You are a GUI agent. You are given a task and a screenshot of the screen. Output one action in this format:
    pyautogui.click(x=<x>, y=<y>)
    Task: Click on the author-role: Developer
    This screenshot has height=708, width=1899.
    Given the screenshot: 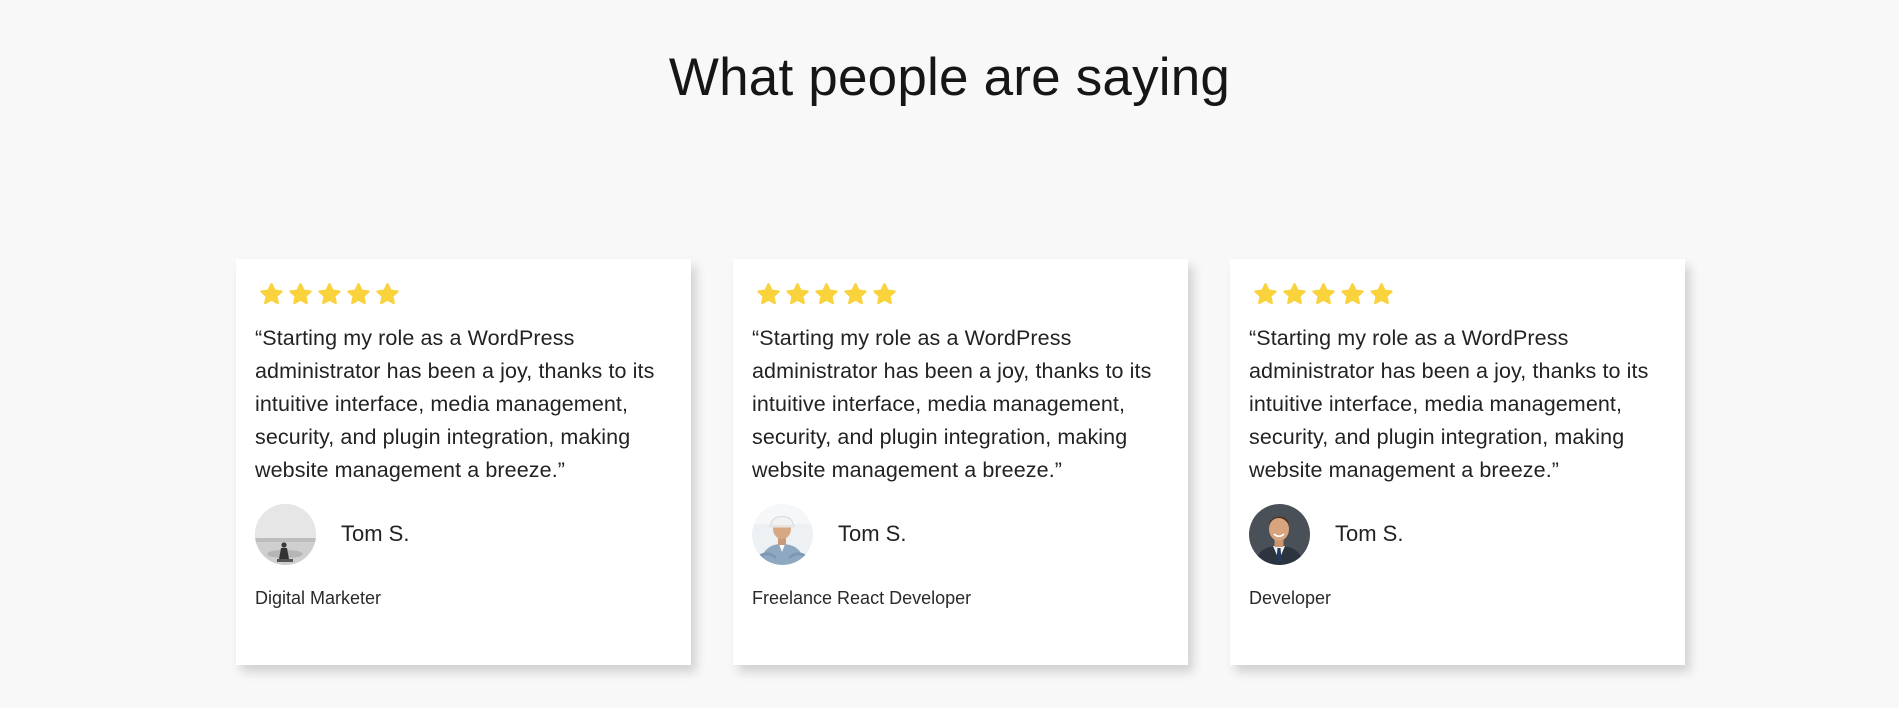 What is the action you would take?
    pyautogui.click(x=1290, y=598)
    